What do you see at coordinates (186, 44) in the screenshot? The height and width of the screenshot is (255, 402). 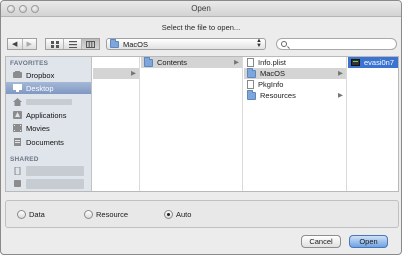 I see `location-popup: MacOS ▲ ▼` at bounding box center [186, 44].